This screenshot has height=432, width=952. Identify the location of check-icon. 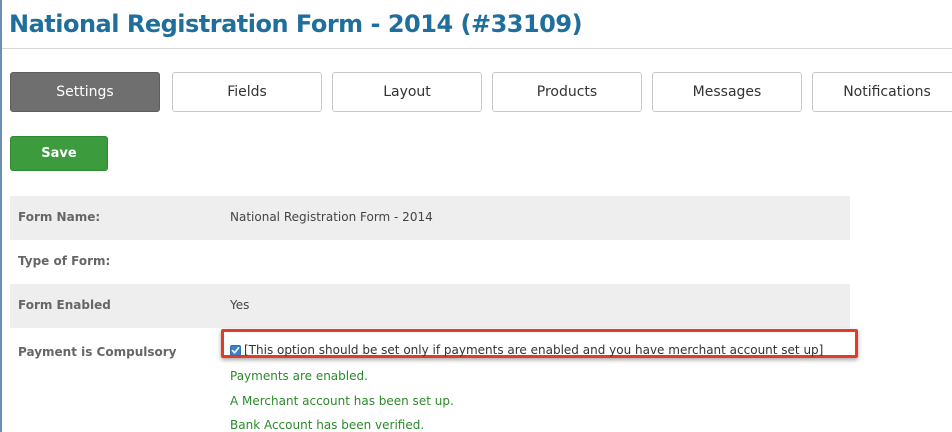
(235, 350).